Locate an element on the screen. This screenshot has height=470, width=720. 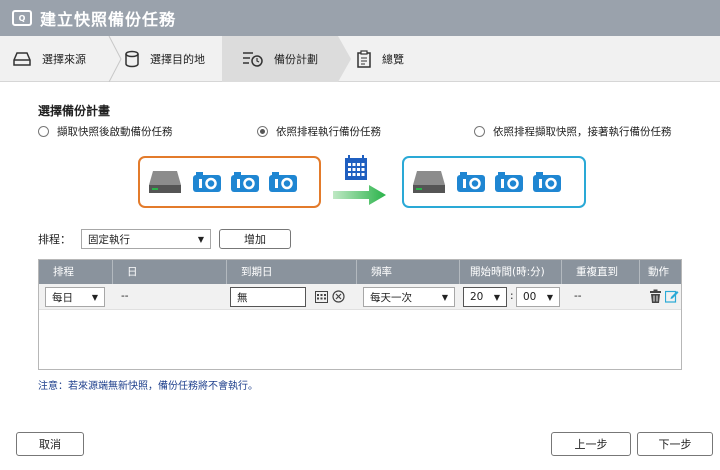
row-hour-select: 20 ▼ is located at coordinates (485, 297).